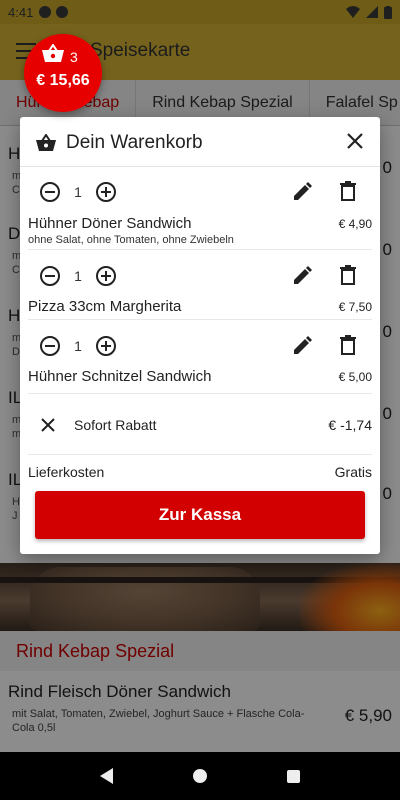 Image resolution: width=400 pixels, height=800 pixels. I want to click on basket-badge: 3 € 15,66, so click(63, 73).